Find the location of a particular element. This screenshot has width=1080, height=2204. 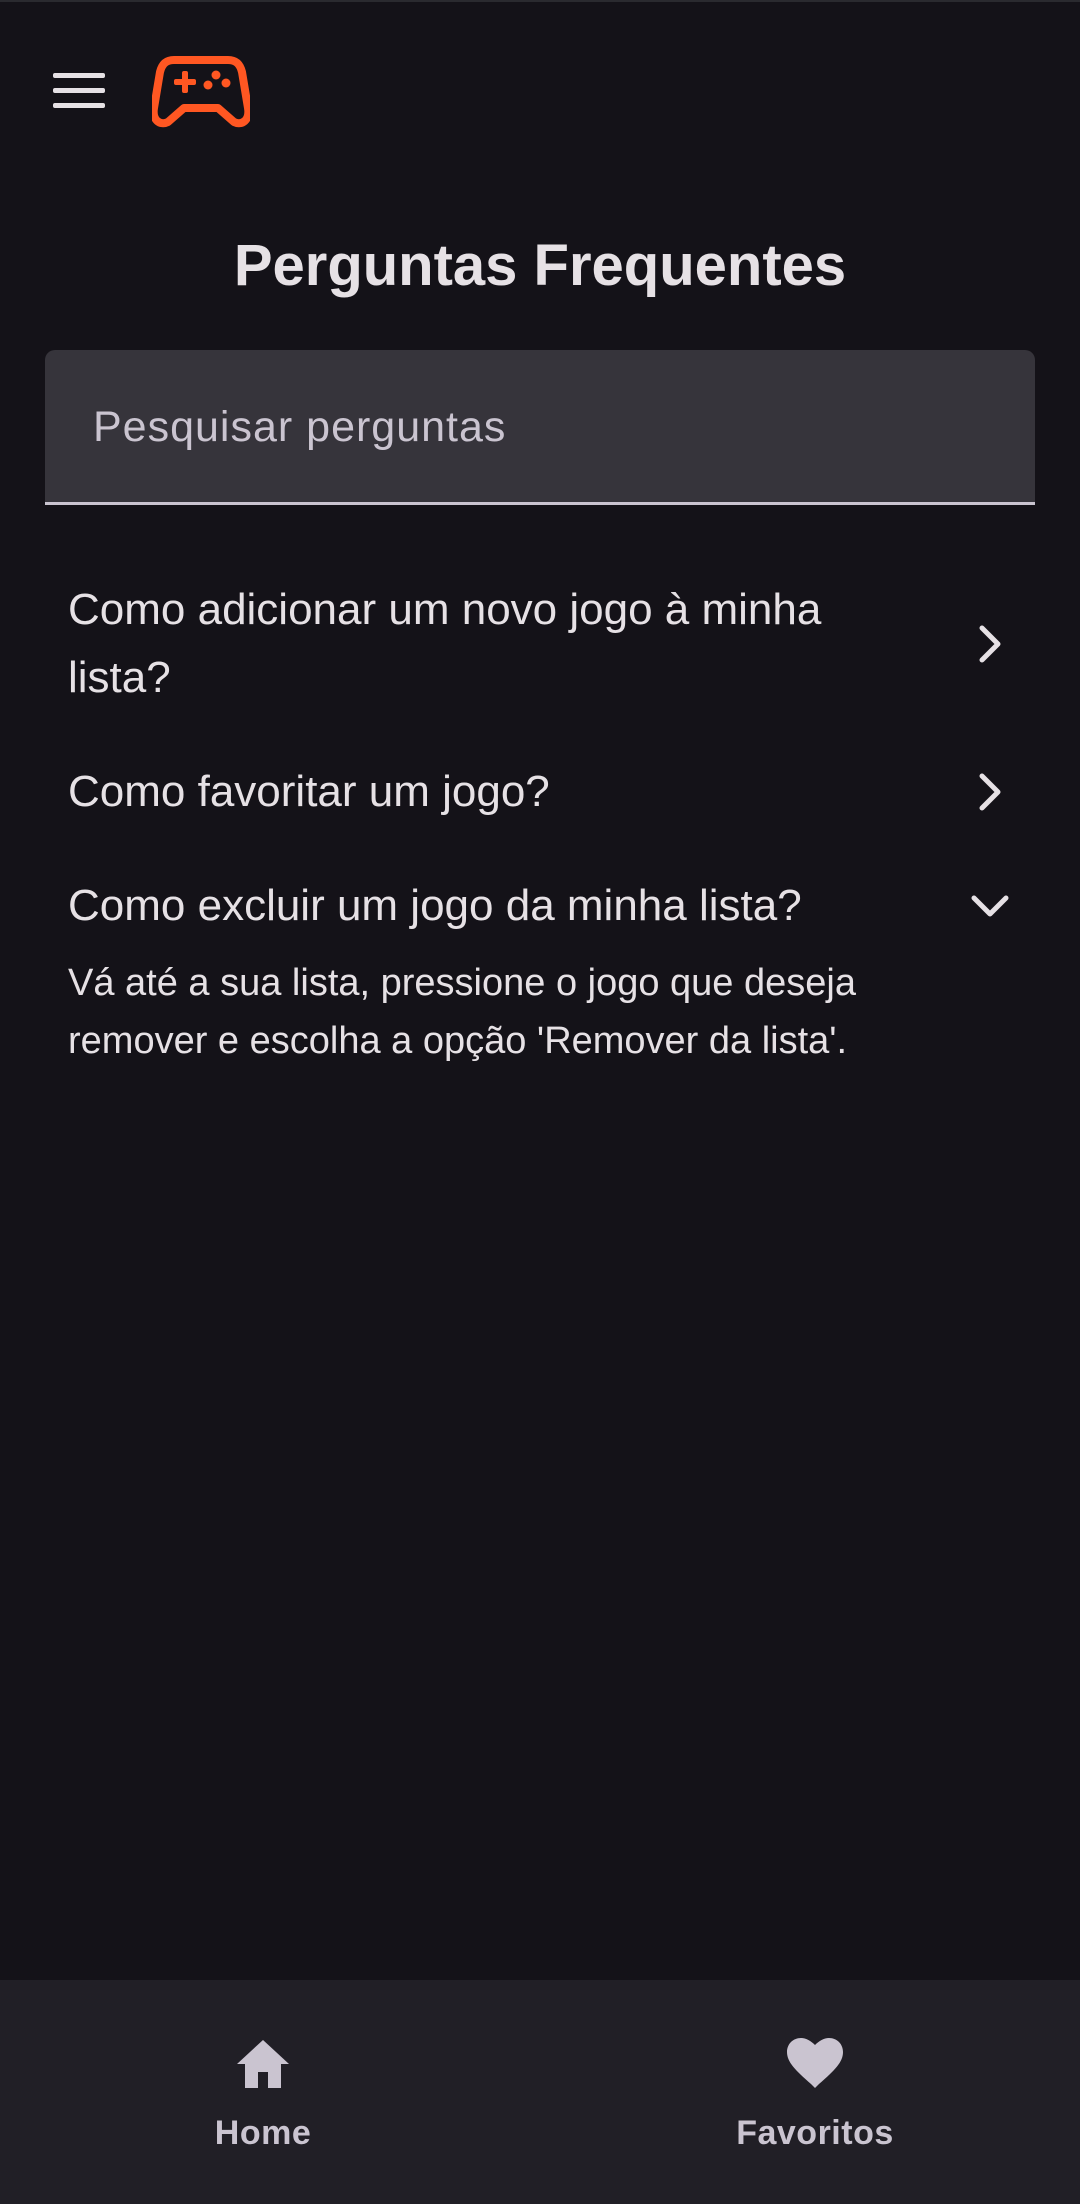

gamepad-icon is located at coordinates (201, 92).